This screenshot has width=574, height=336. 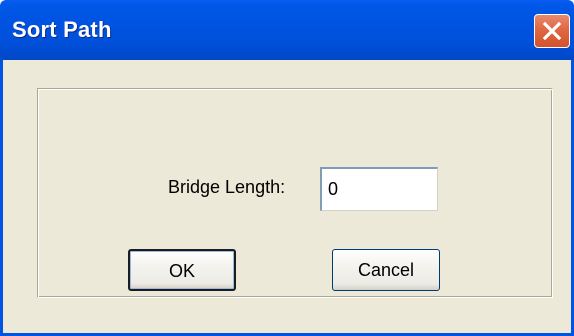 I want to click on cancel-button: Cancel, so click(x=386, y=270).